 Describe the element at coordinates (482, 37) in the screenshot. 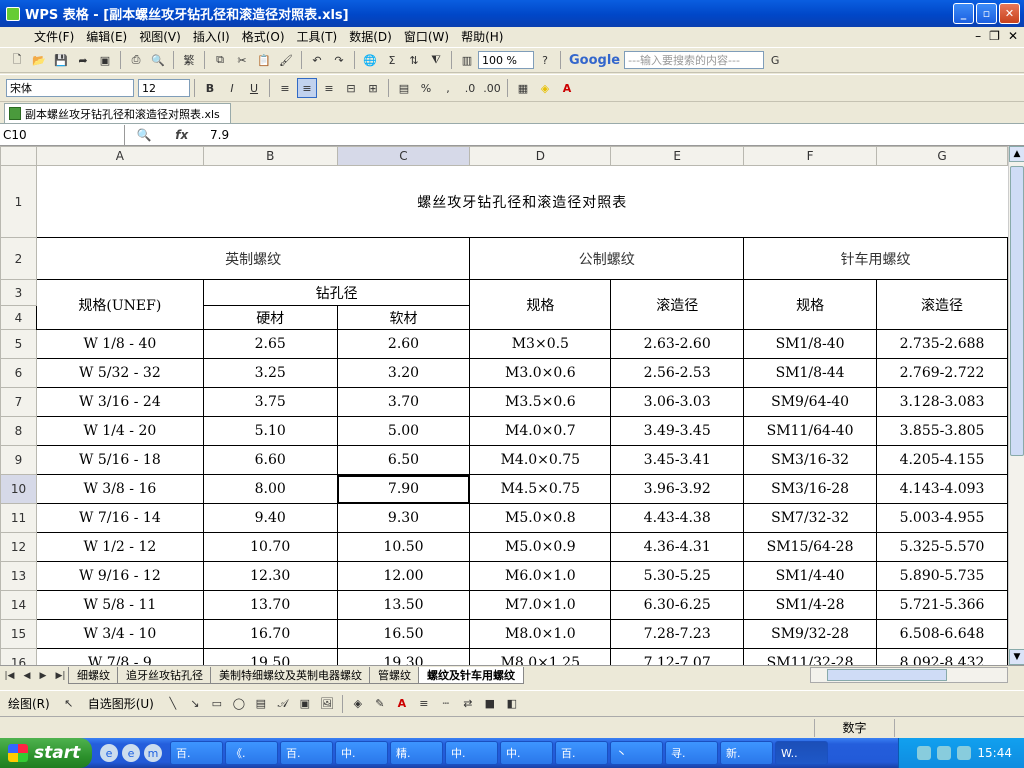

I see `menu-help: 帮助(H)` at that location.